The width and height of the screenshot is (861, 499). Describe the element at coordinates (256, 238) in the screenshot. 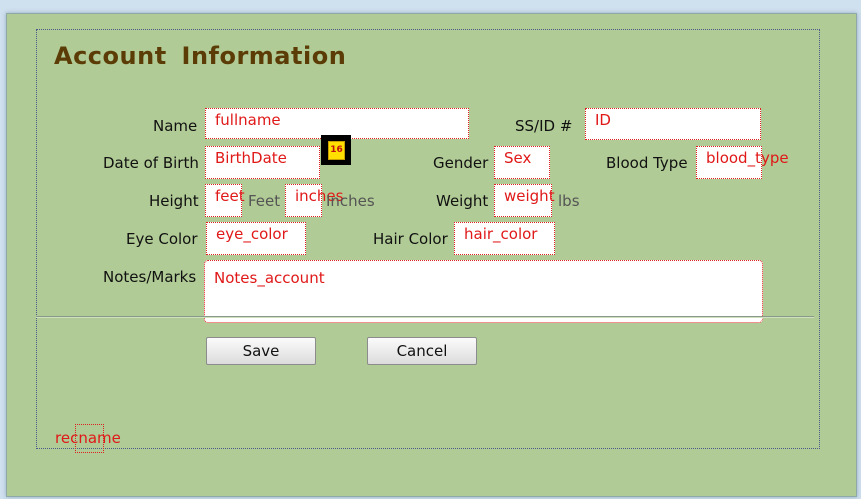

I see `eye-color-field: eye_color` at that location.